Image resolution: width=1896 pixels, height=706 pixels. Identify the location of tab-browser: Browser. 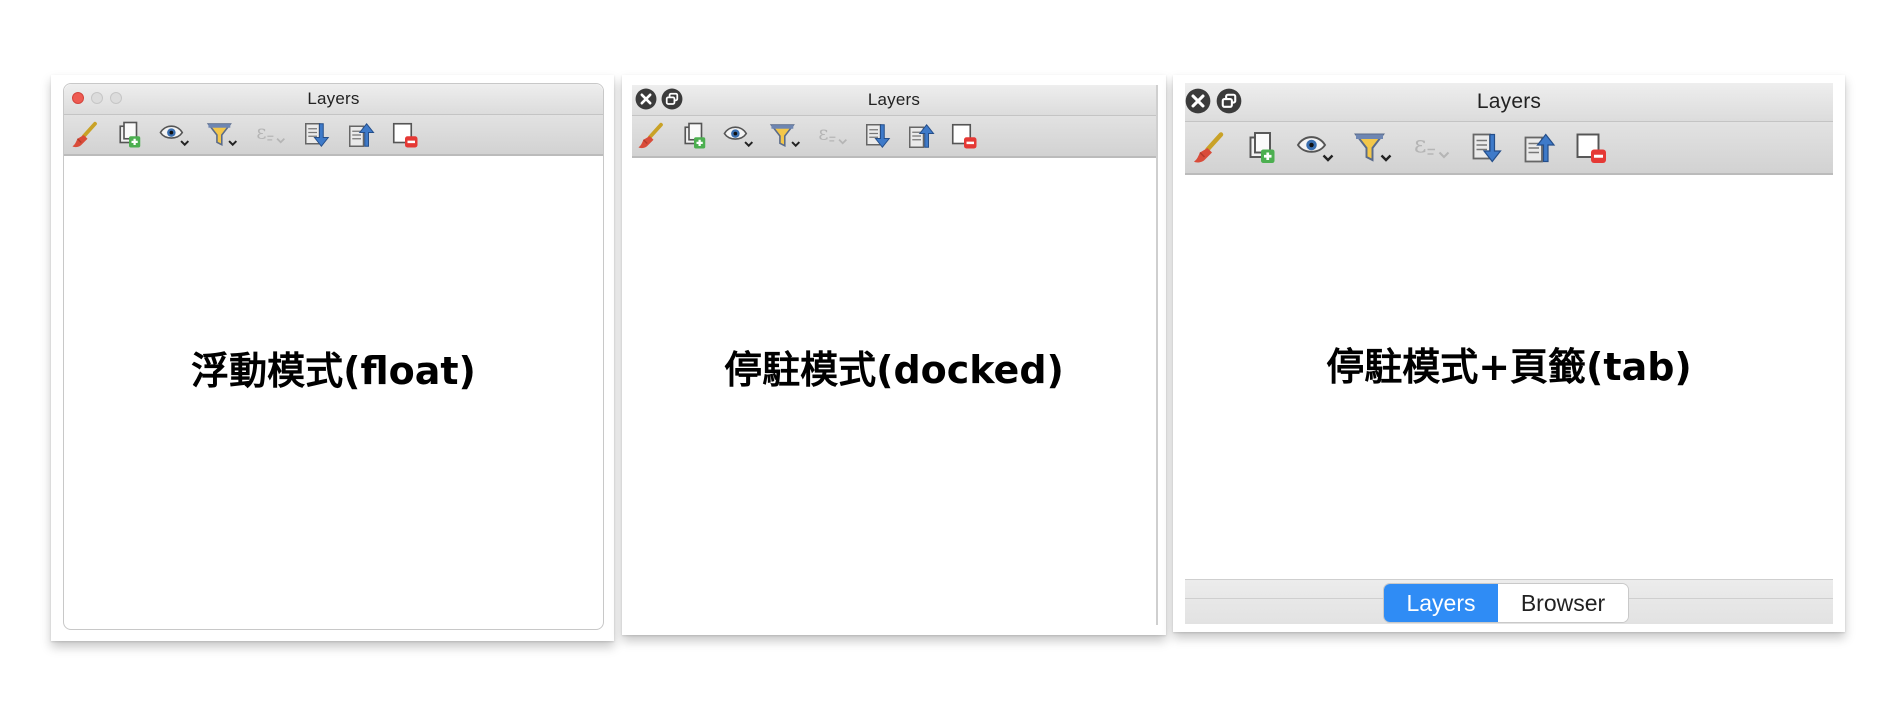
(1563, 603).